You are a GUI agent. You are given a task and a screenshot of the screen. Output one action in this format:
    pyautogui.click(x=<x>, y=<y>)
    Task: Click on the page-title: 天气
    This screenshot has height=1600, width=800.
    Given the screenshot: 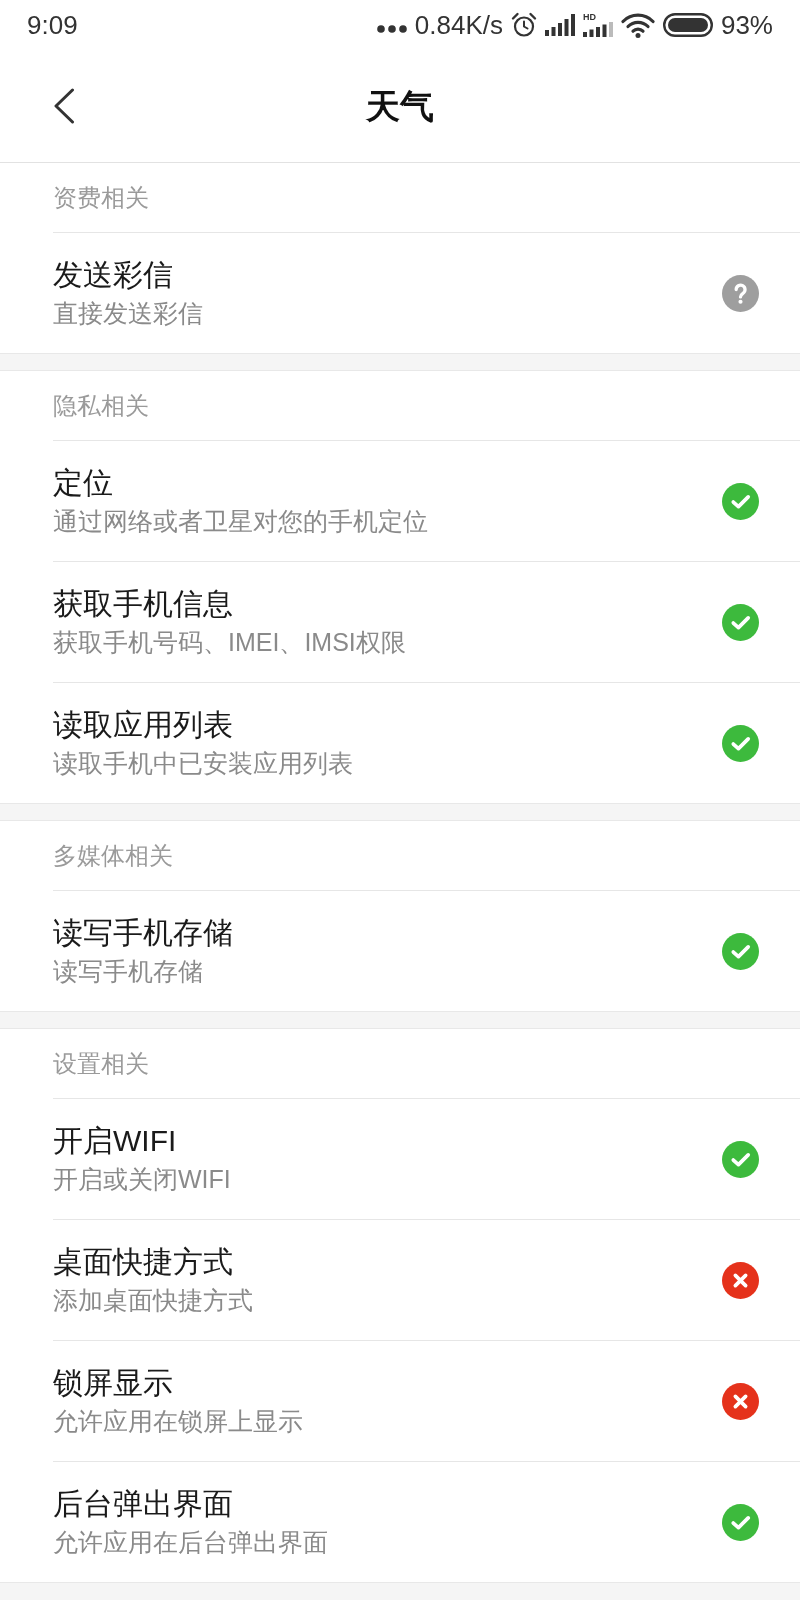 What is the action you would take?
    pyautogui.click(x=400, y=106)
    